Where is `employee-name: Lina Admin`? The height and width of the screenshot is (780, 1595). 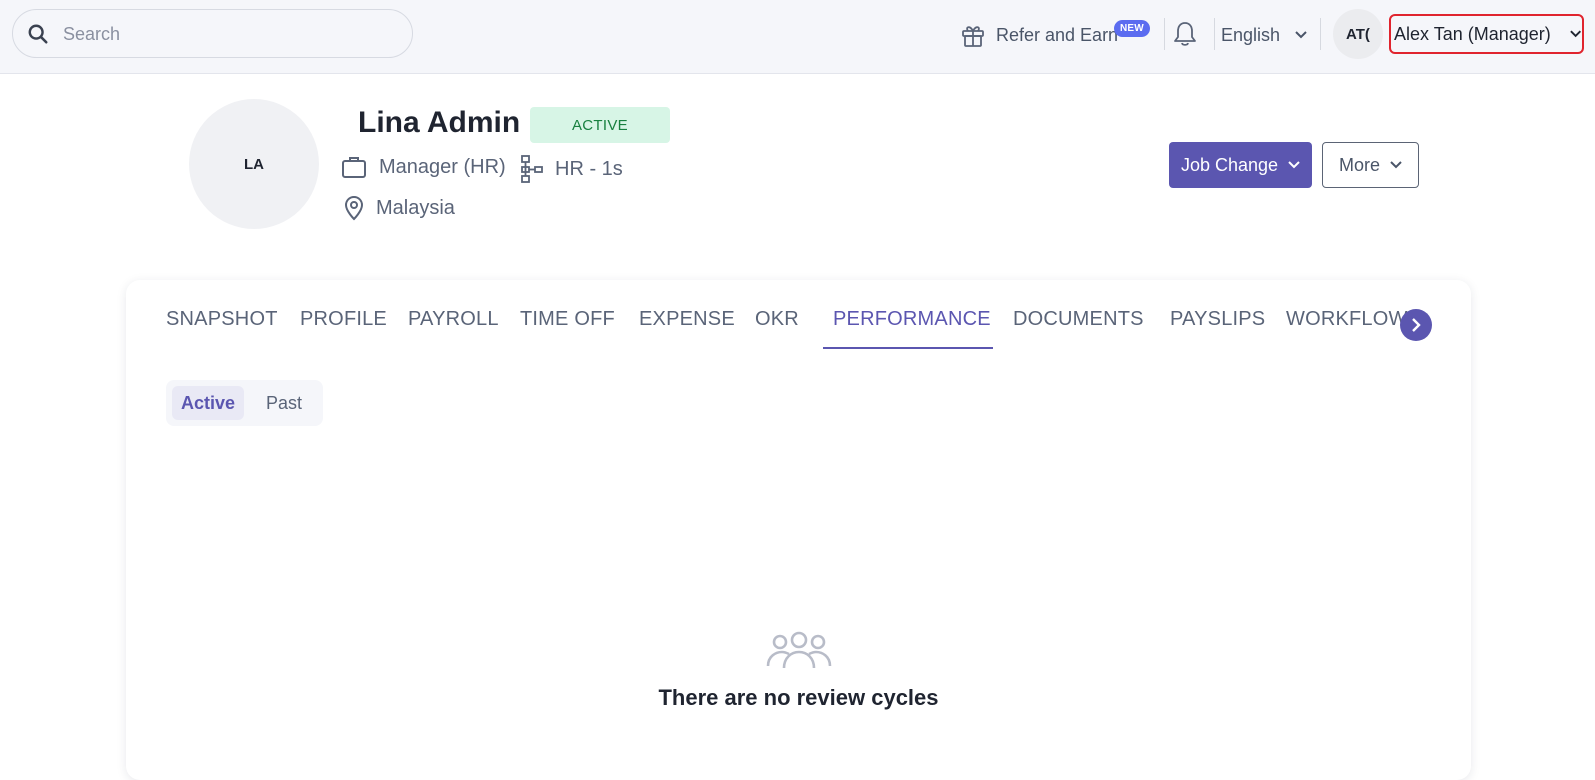
employee-name: Lina Admin is located at coordinates (439, 122).